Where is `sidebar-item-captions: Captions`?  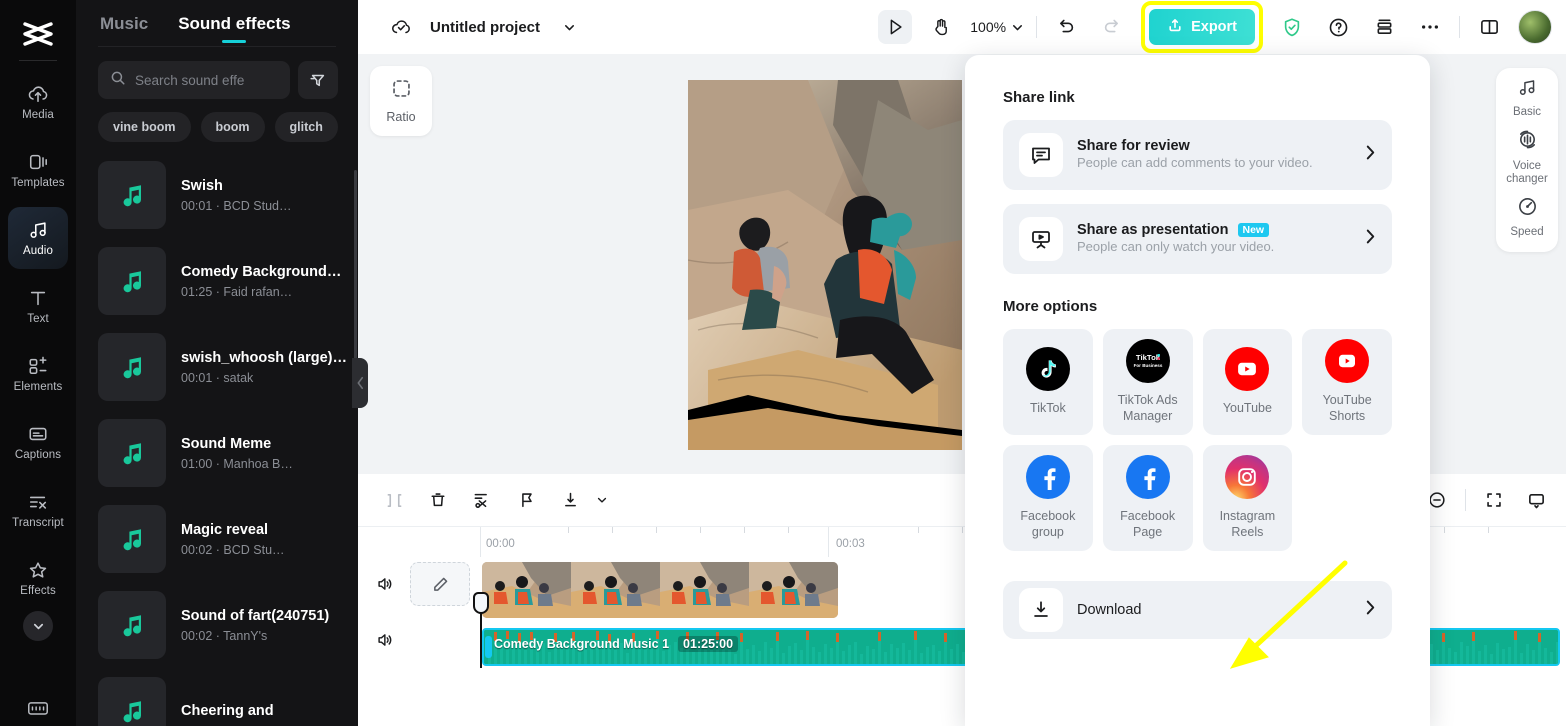 sidebar-item-captions: Captions is located at coordinates (38, 442).